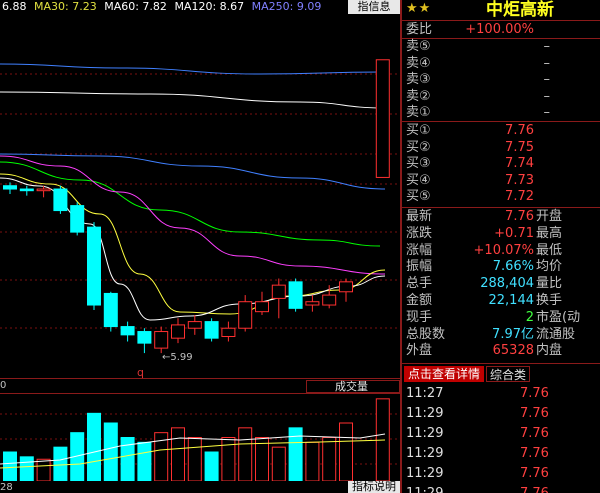 Image resolution: width=600 pixels, height=493 pixels. Describe the element at coordinates (419, 8) in the screenshot. I see `star-rating: ★★` at that location.